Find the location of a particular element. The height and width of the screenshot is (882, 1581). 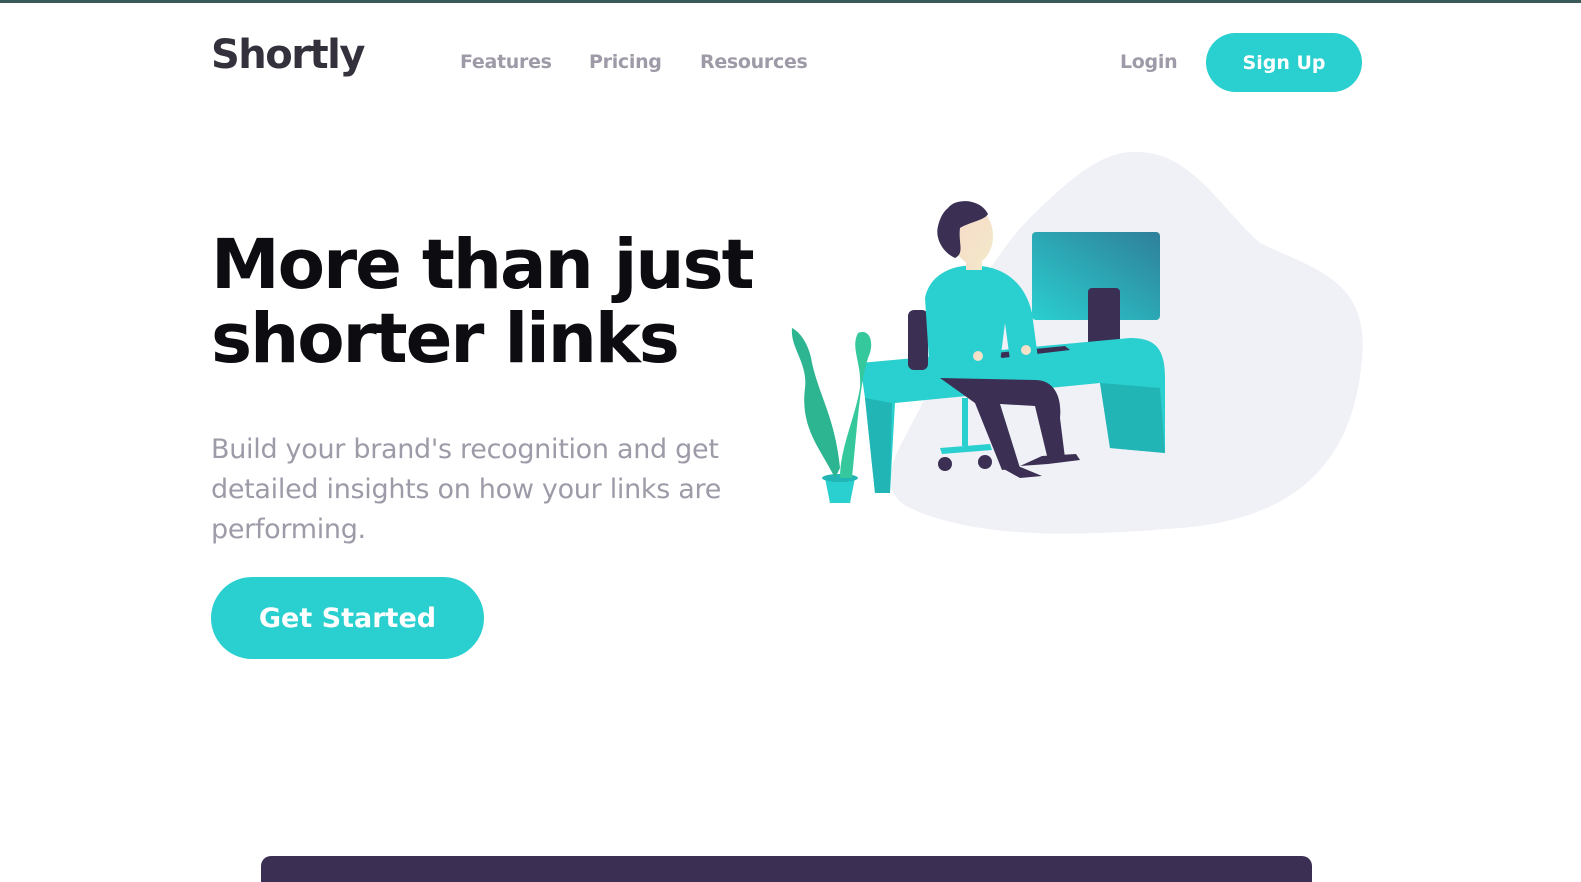

shorten-panel is located at coordinates (786, 869).